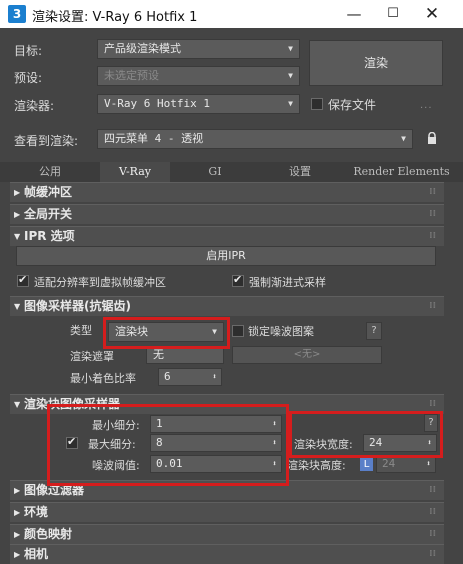  Describe the element at coordinates (48, 192) in the screenshot. I see `rollout-title: 帧缓冲区` at that location.